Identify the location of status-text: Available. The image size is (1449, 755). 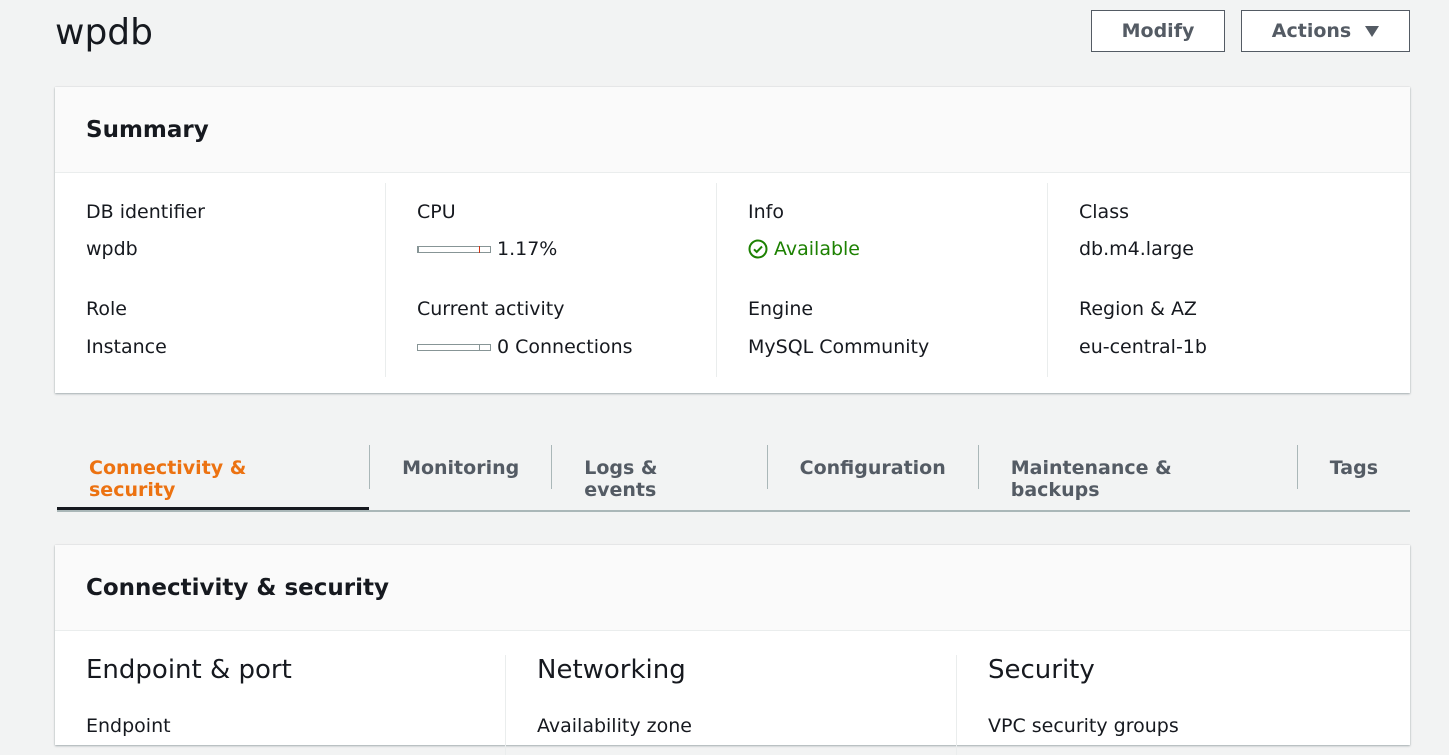
(817, 249).